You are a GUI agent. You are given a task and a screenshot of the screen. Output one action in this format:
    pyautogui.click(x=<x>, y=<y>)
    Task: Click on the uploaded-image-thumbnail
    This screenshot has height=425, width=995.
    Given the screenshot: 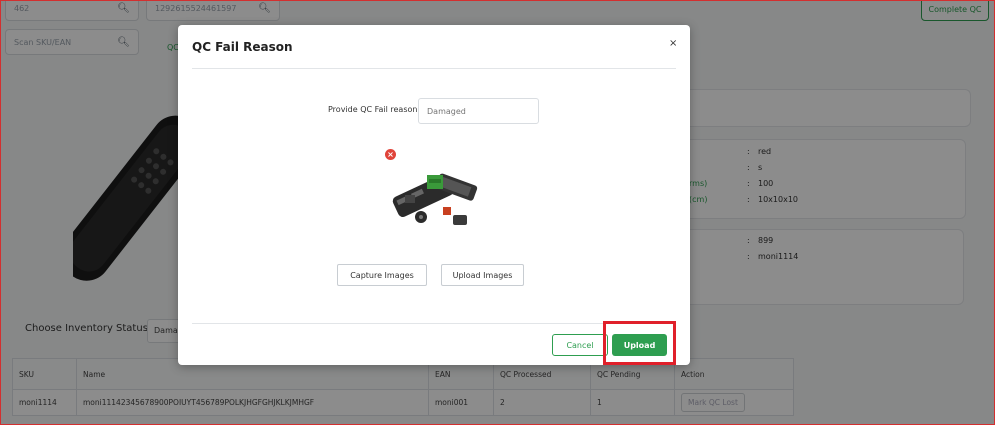 What is the action you would take?
    pyautogui.click(x=432, y=194)
    